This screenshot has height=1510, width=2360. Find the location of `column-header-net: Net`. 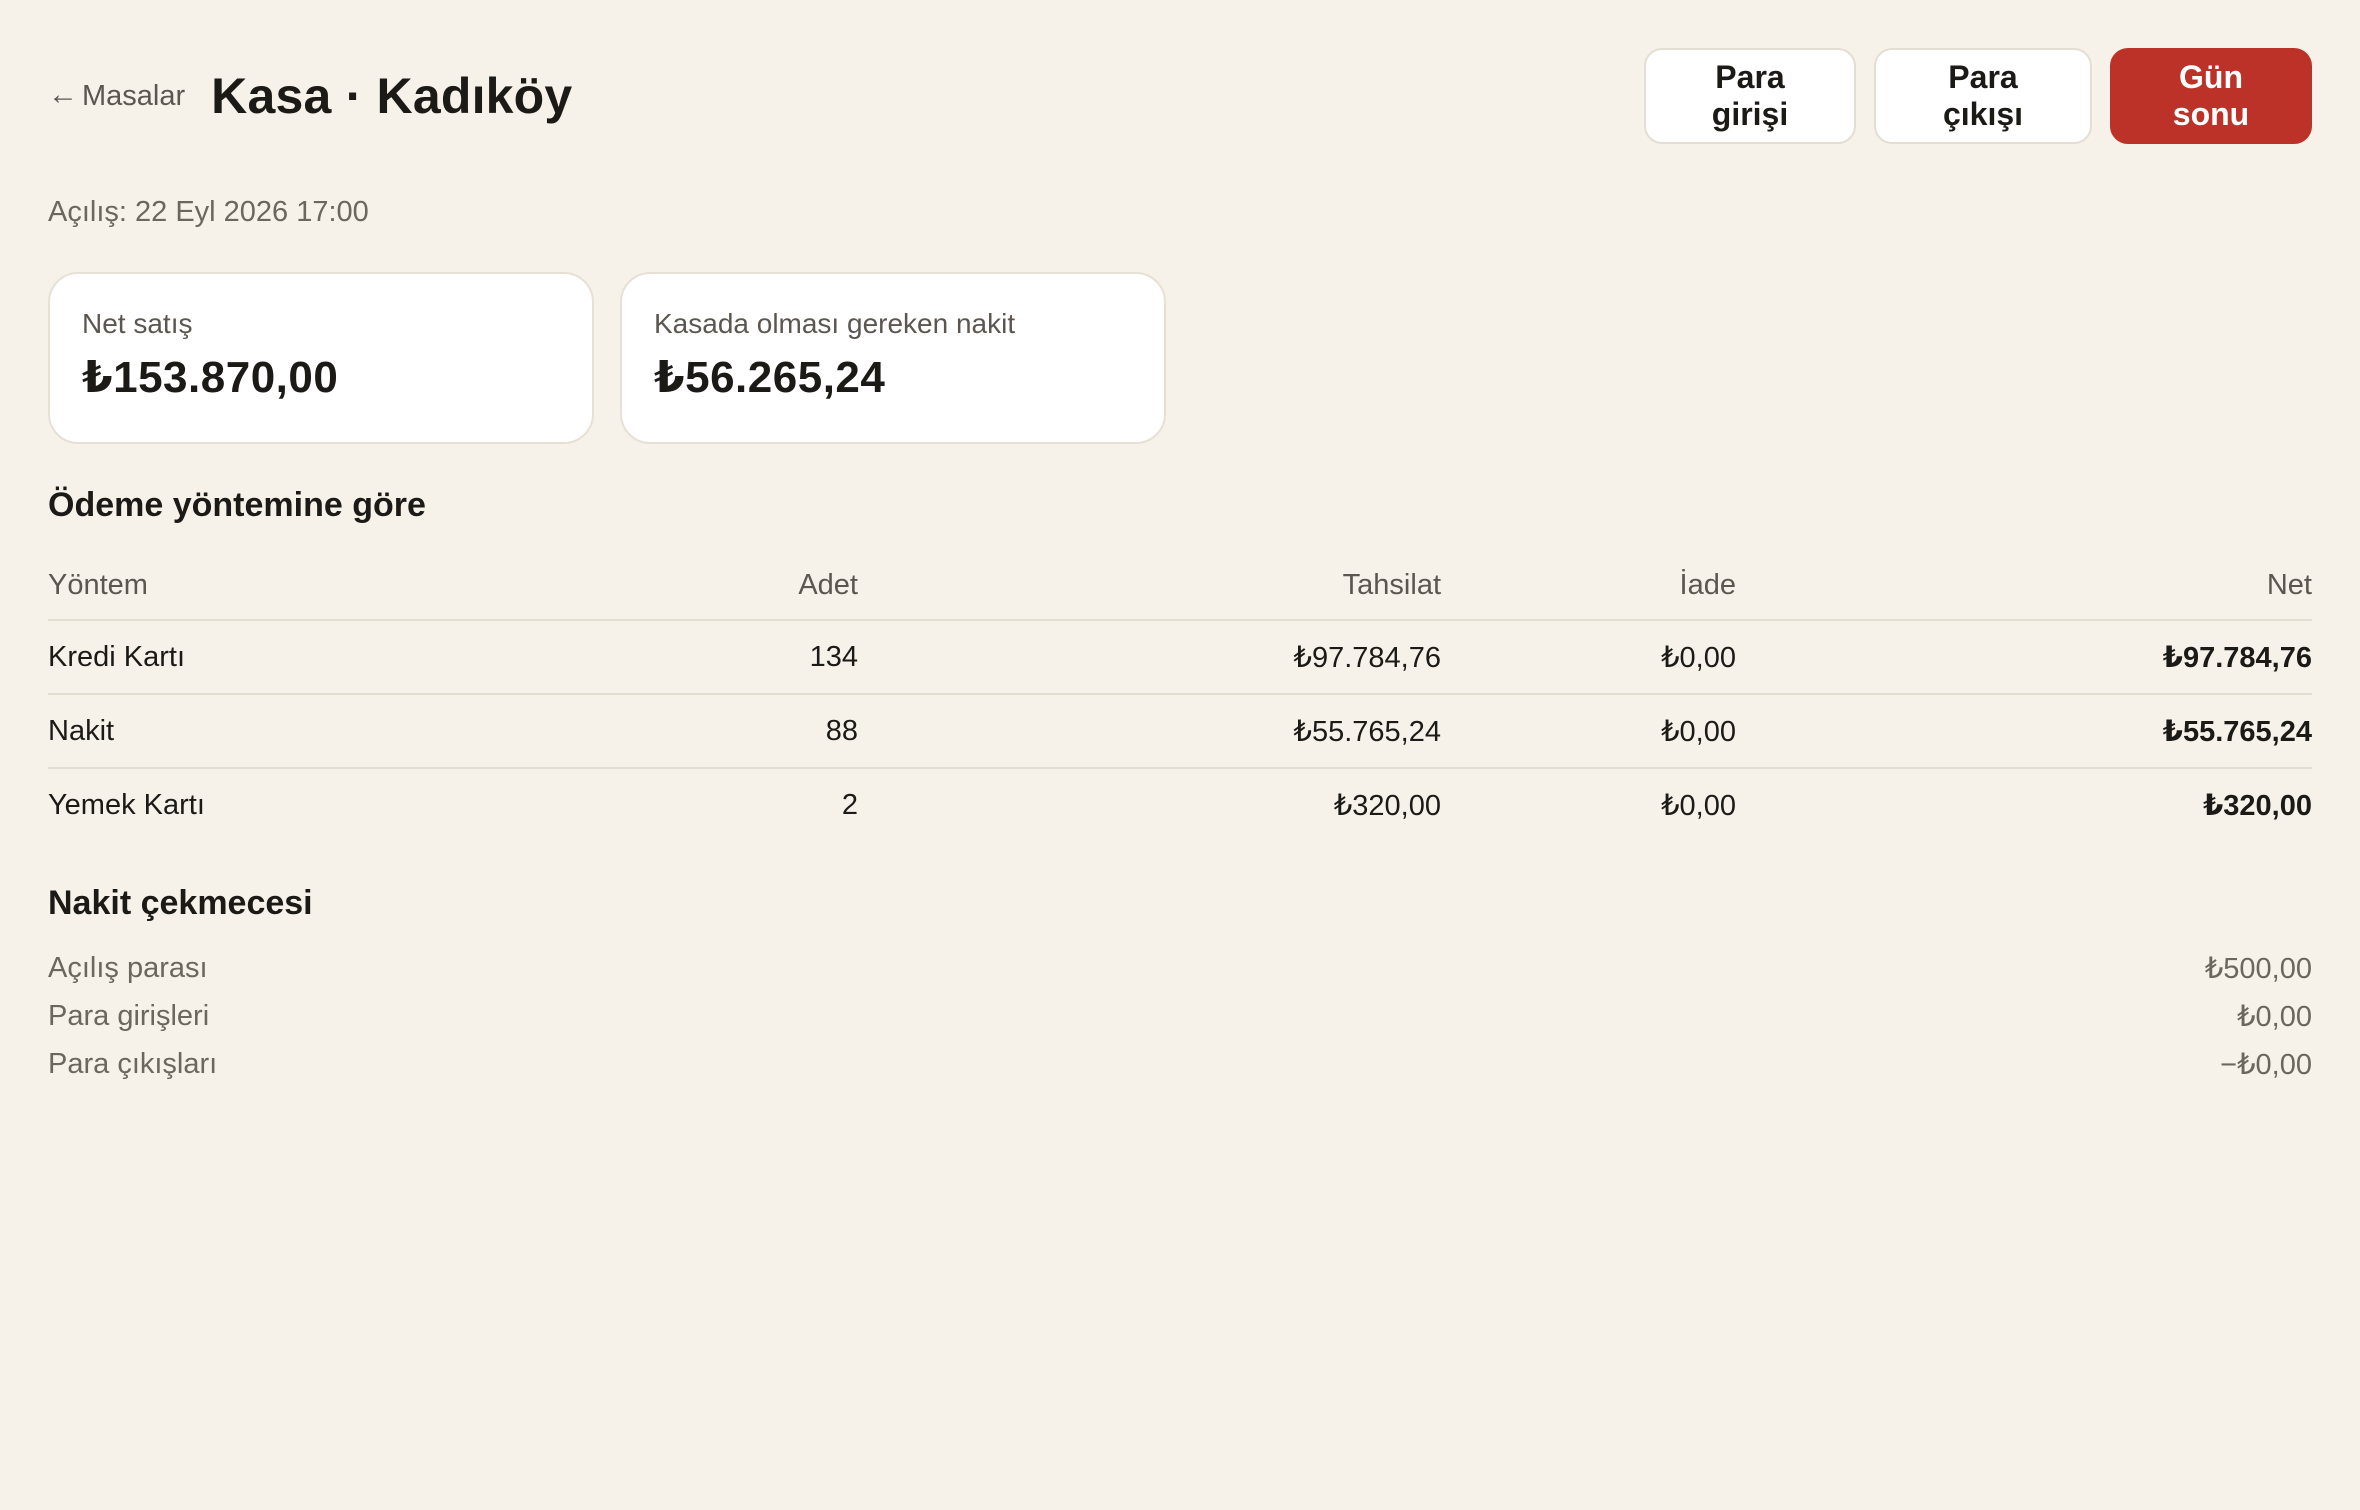

column-header-net: Net is located at coordinates (2024, 586).